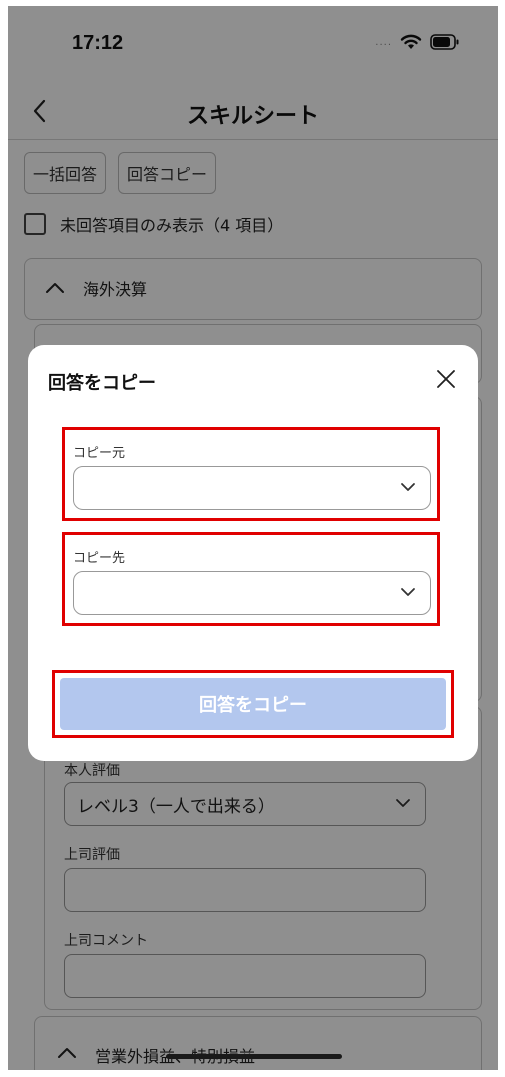 The height and width of the screenshot is (1077, 505). I want to click on copy-source-group: コピー元, so click(251, 474).